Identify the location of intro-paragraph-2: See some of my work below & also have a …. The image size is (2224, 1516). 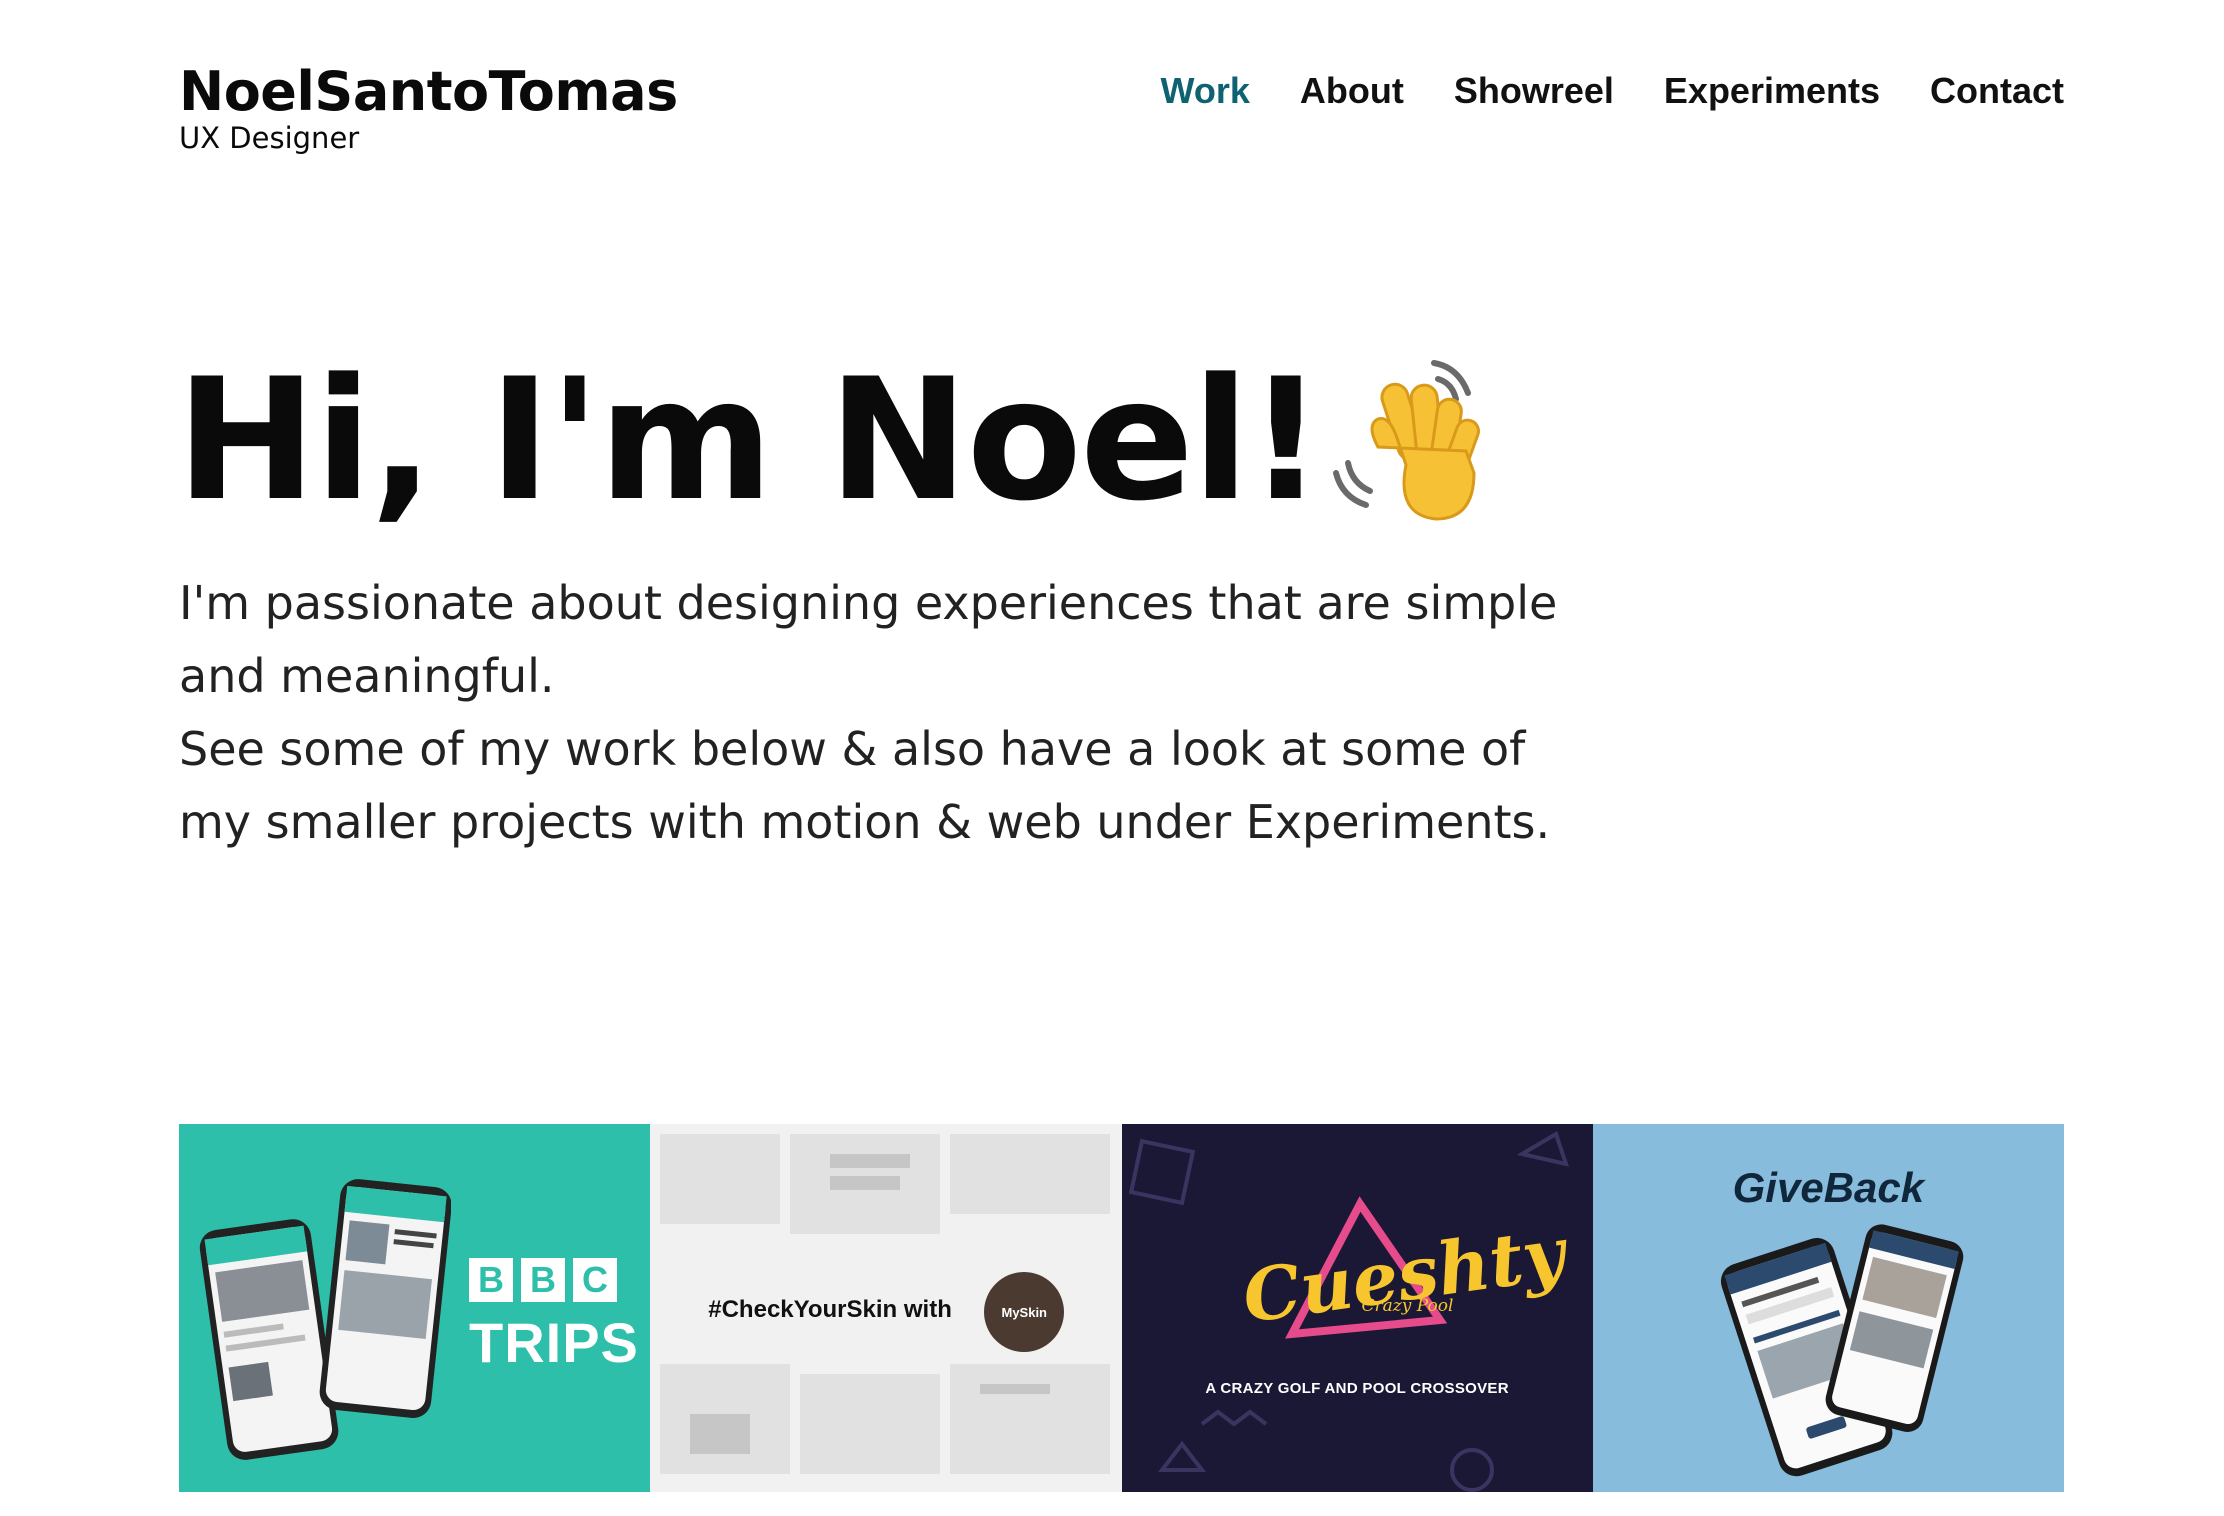
(865, 785).